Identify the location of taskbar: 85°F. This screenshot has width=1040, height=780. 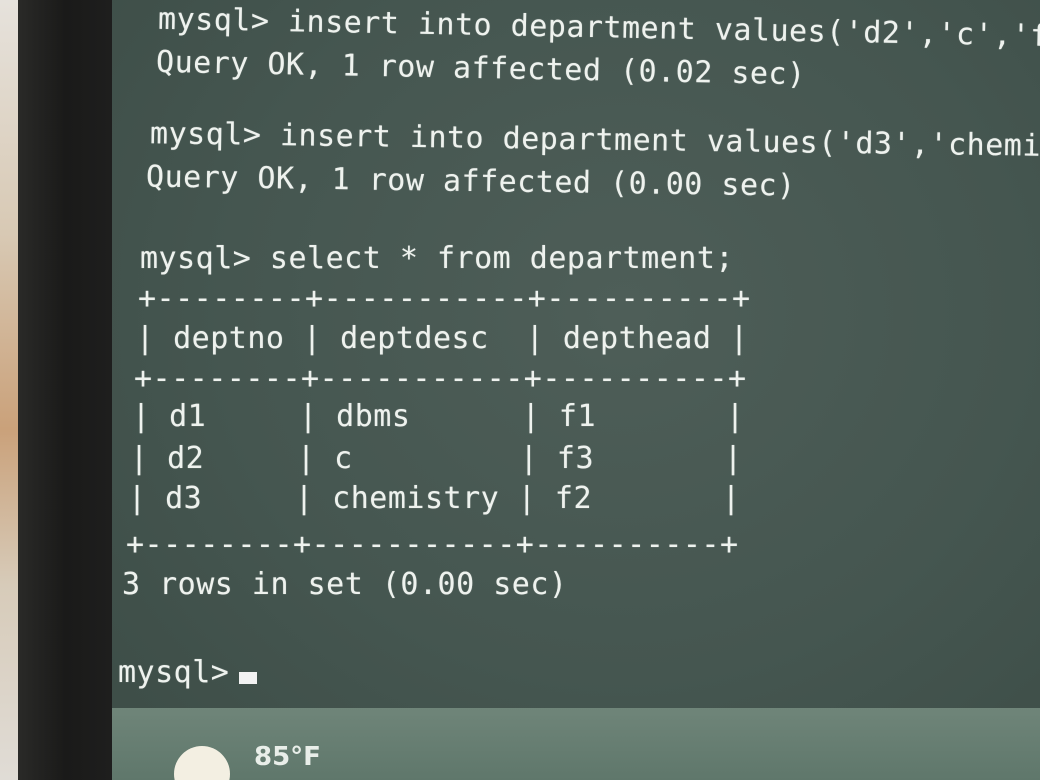
(576, 744).